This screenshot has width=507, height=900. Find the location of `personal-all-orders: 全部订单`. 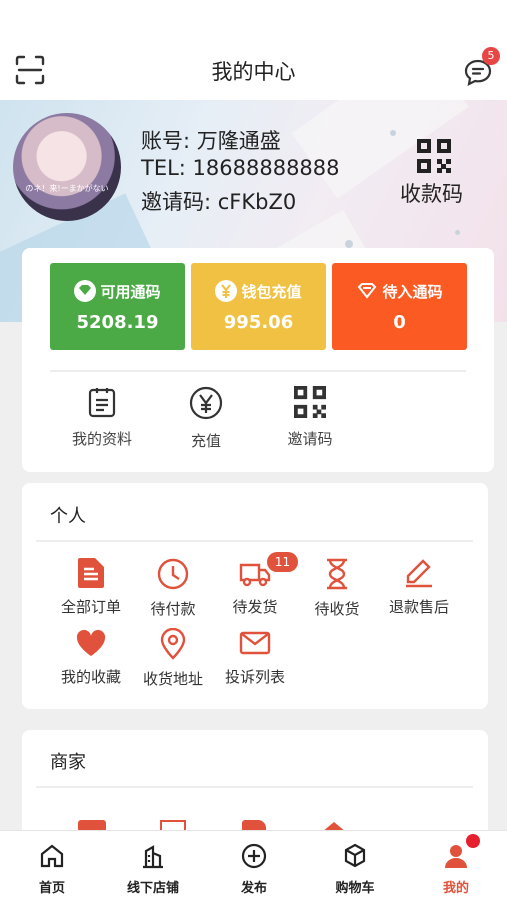

personal-all-orders: 全部订单 is located at coordinates (91, 587).